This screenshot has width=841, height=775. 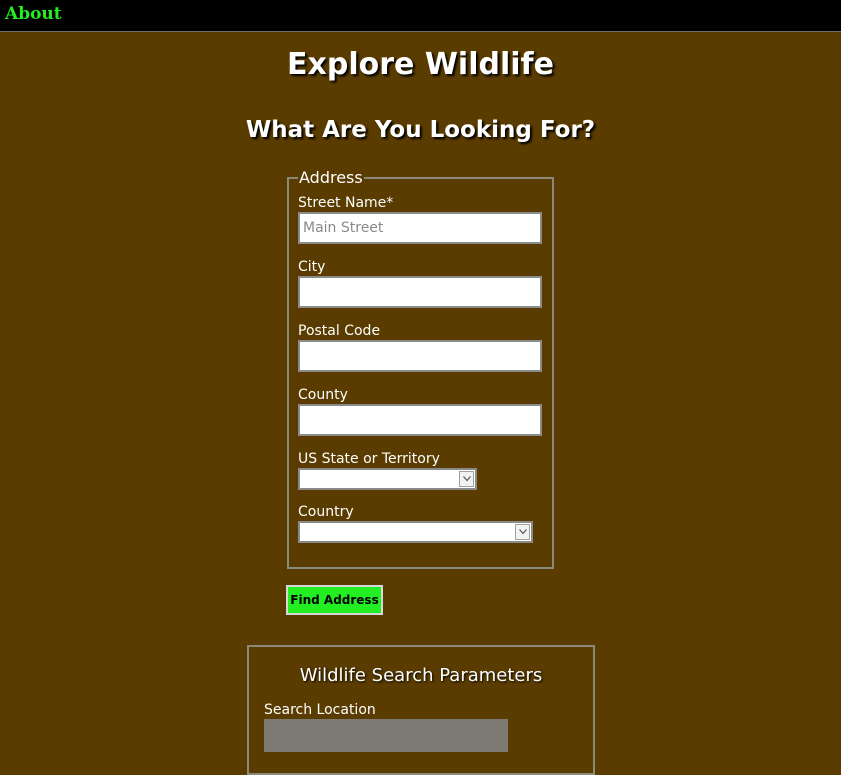 What do you see at coordinates (331, 177) in the screenshot?
I see `address-legend: Address` at bounding box center [331, 177].